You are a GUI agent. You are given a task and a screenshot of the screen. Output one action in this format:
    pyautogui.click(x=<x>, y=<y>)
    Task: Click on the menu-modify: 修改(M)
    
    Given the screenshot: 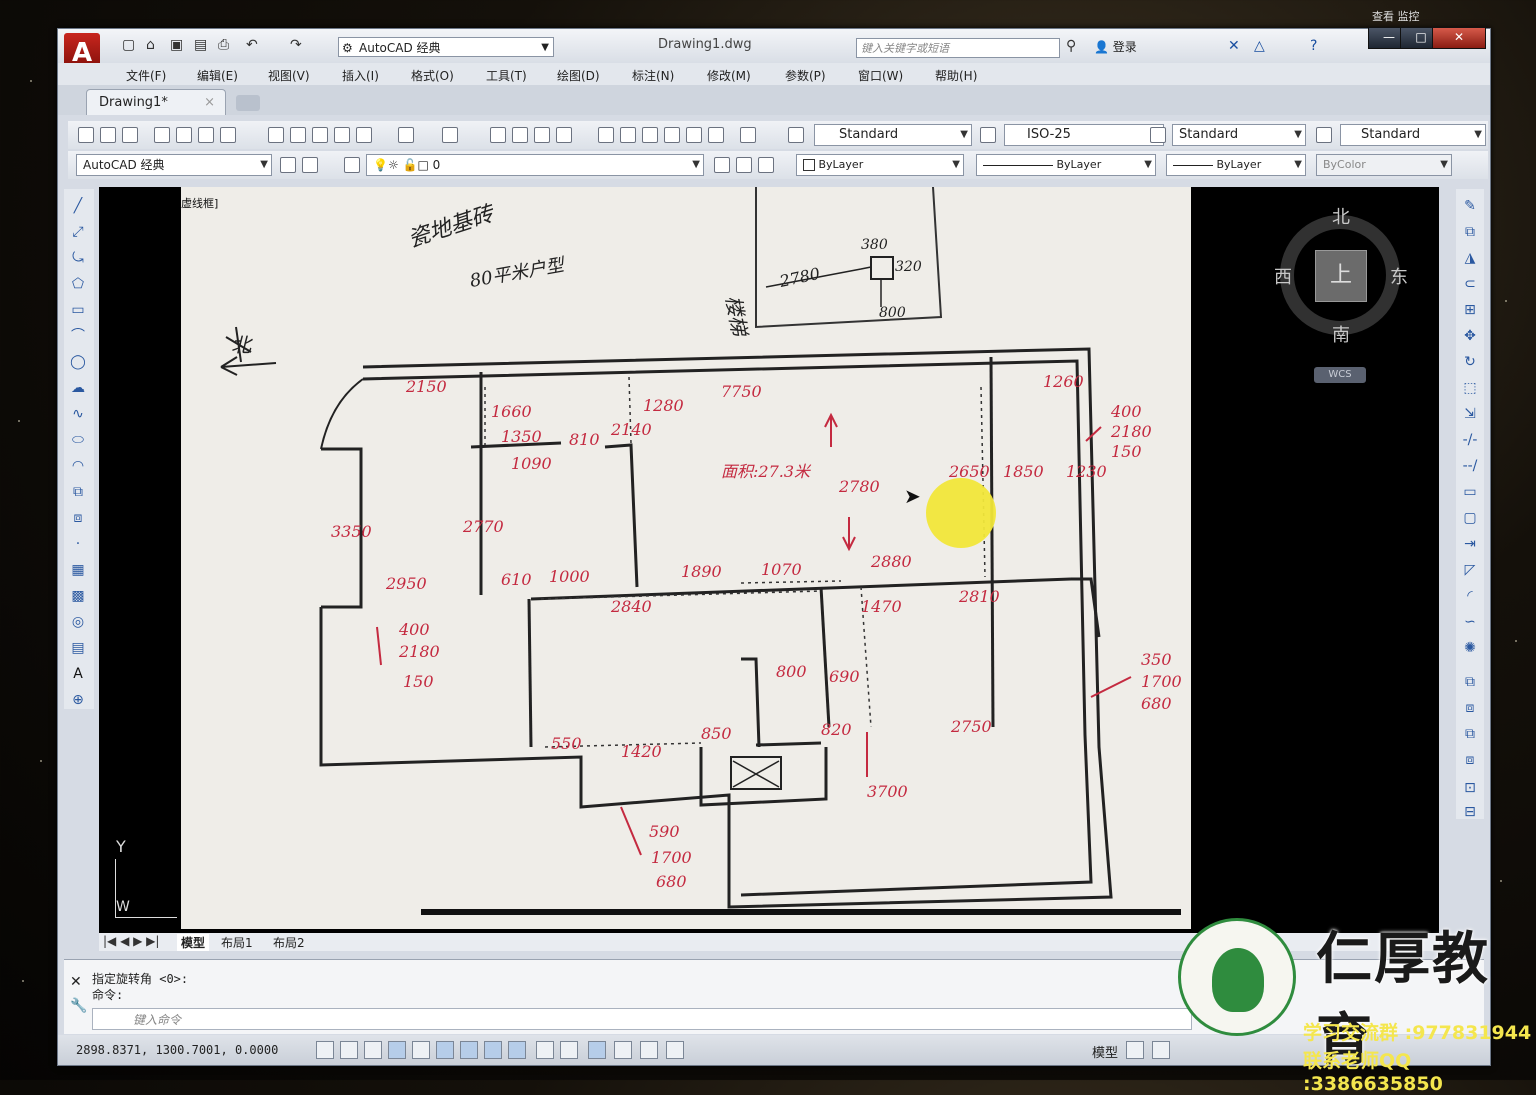 What is the action you would take?
    pyautogui.click(x=729, y=75)
    